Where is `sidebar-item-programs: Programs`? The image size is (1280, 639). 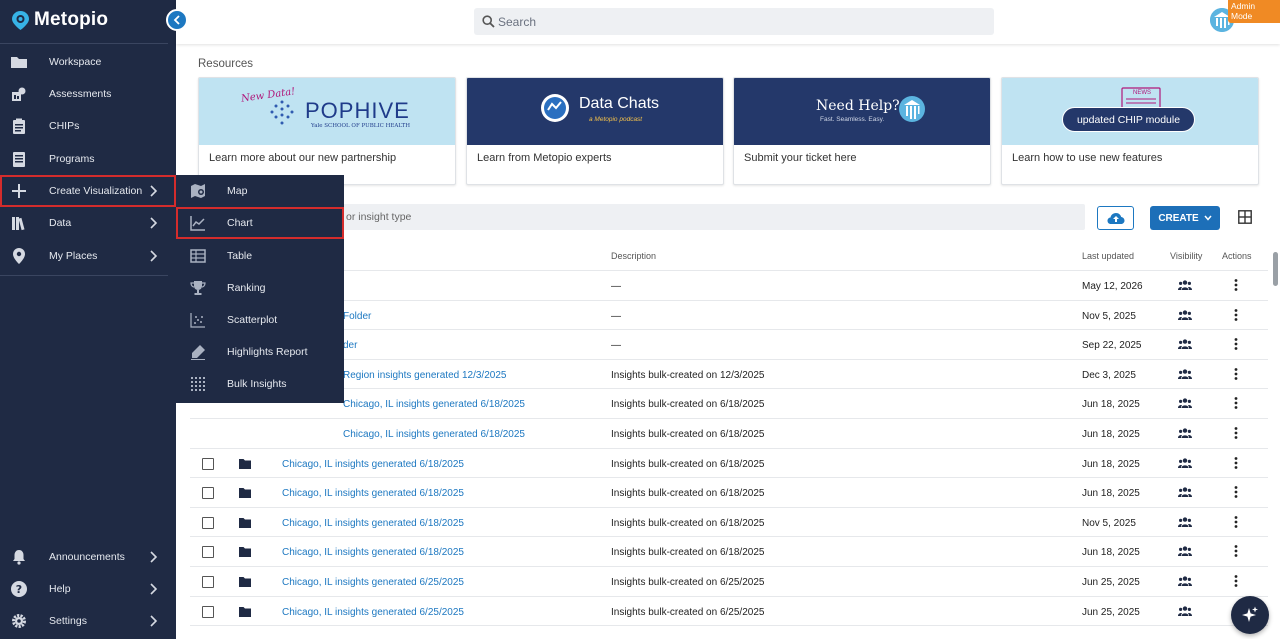
sidebar-item-programs: Programs is located at coordinates (88, 159).